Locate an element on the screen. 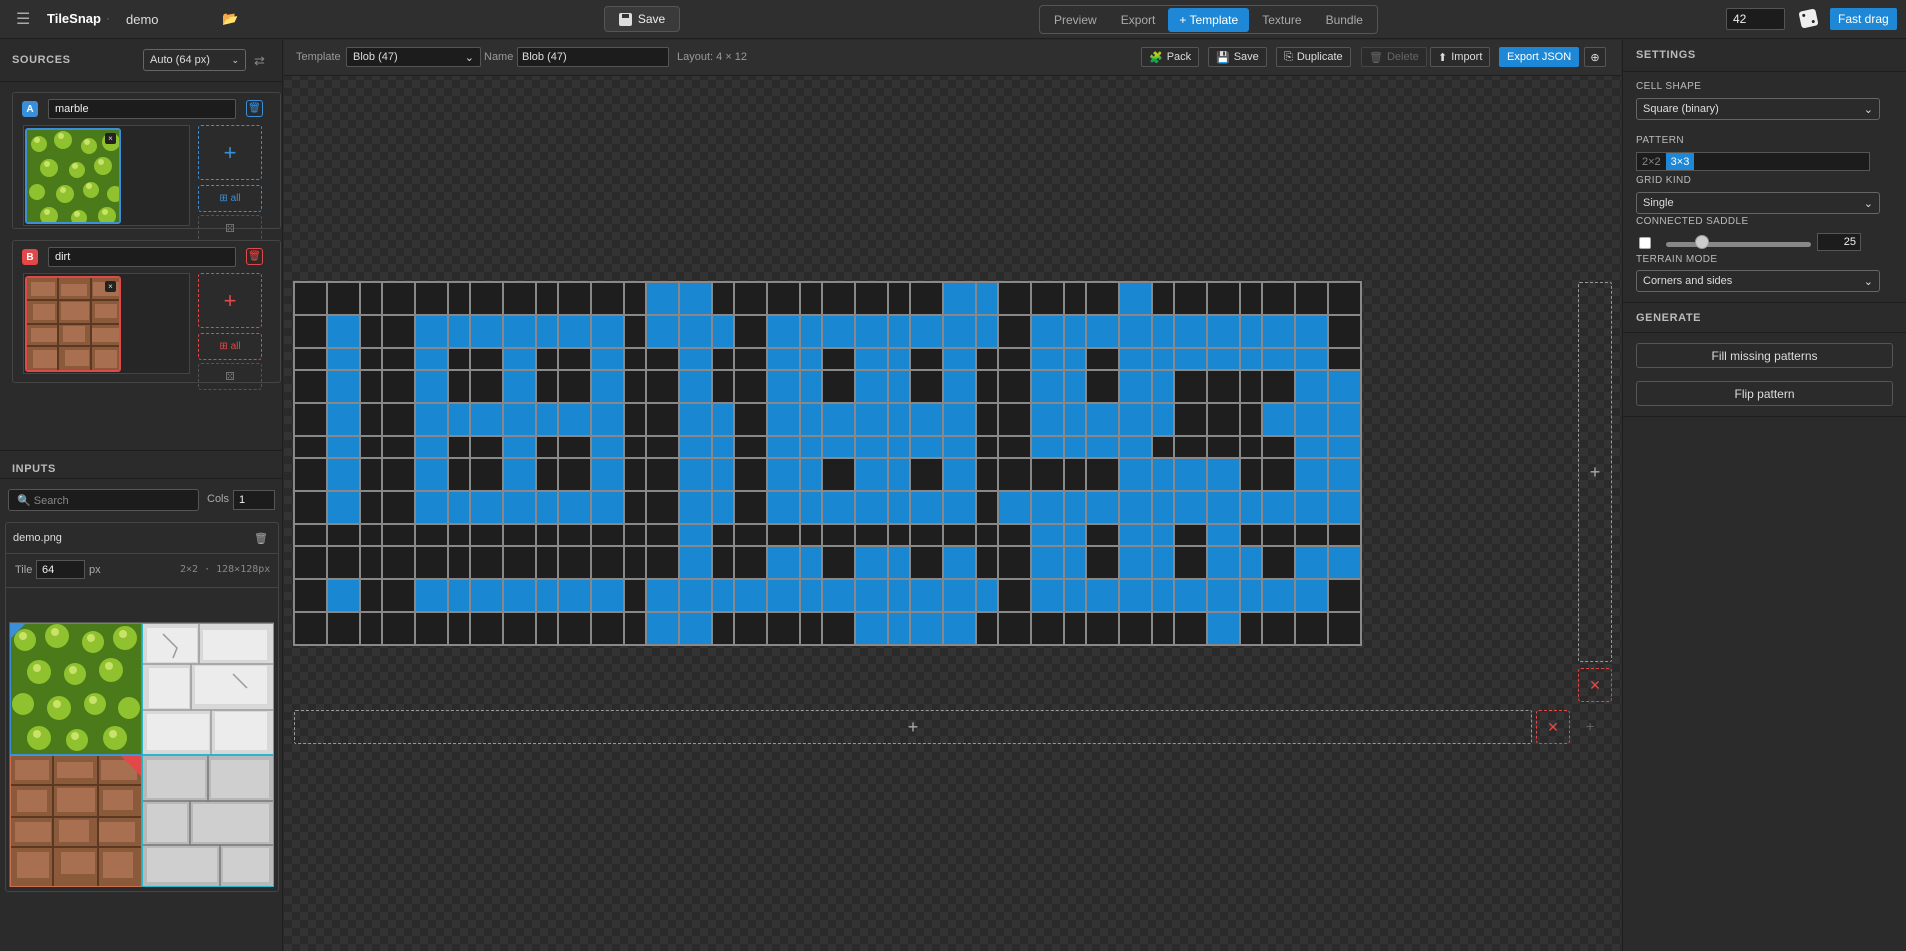 The width and height of the screenshot is (1906, 951). saddle-value-input is located at coordinates (1839, 242).